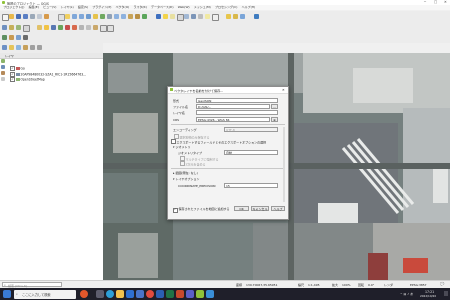 The height and width of the screenshot is (300, 450). I want to click on coordinate-value: 139.70067,35.65951, so click(262, 285).